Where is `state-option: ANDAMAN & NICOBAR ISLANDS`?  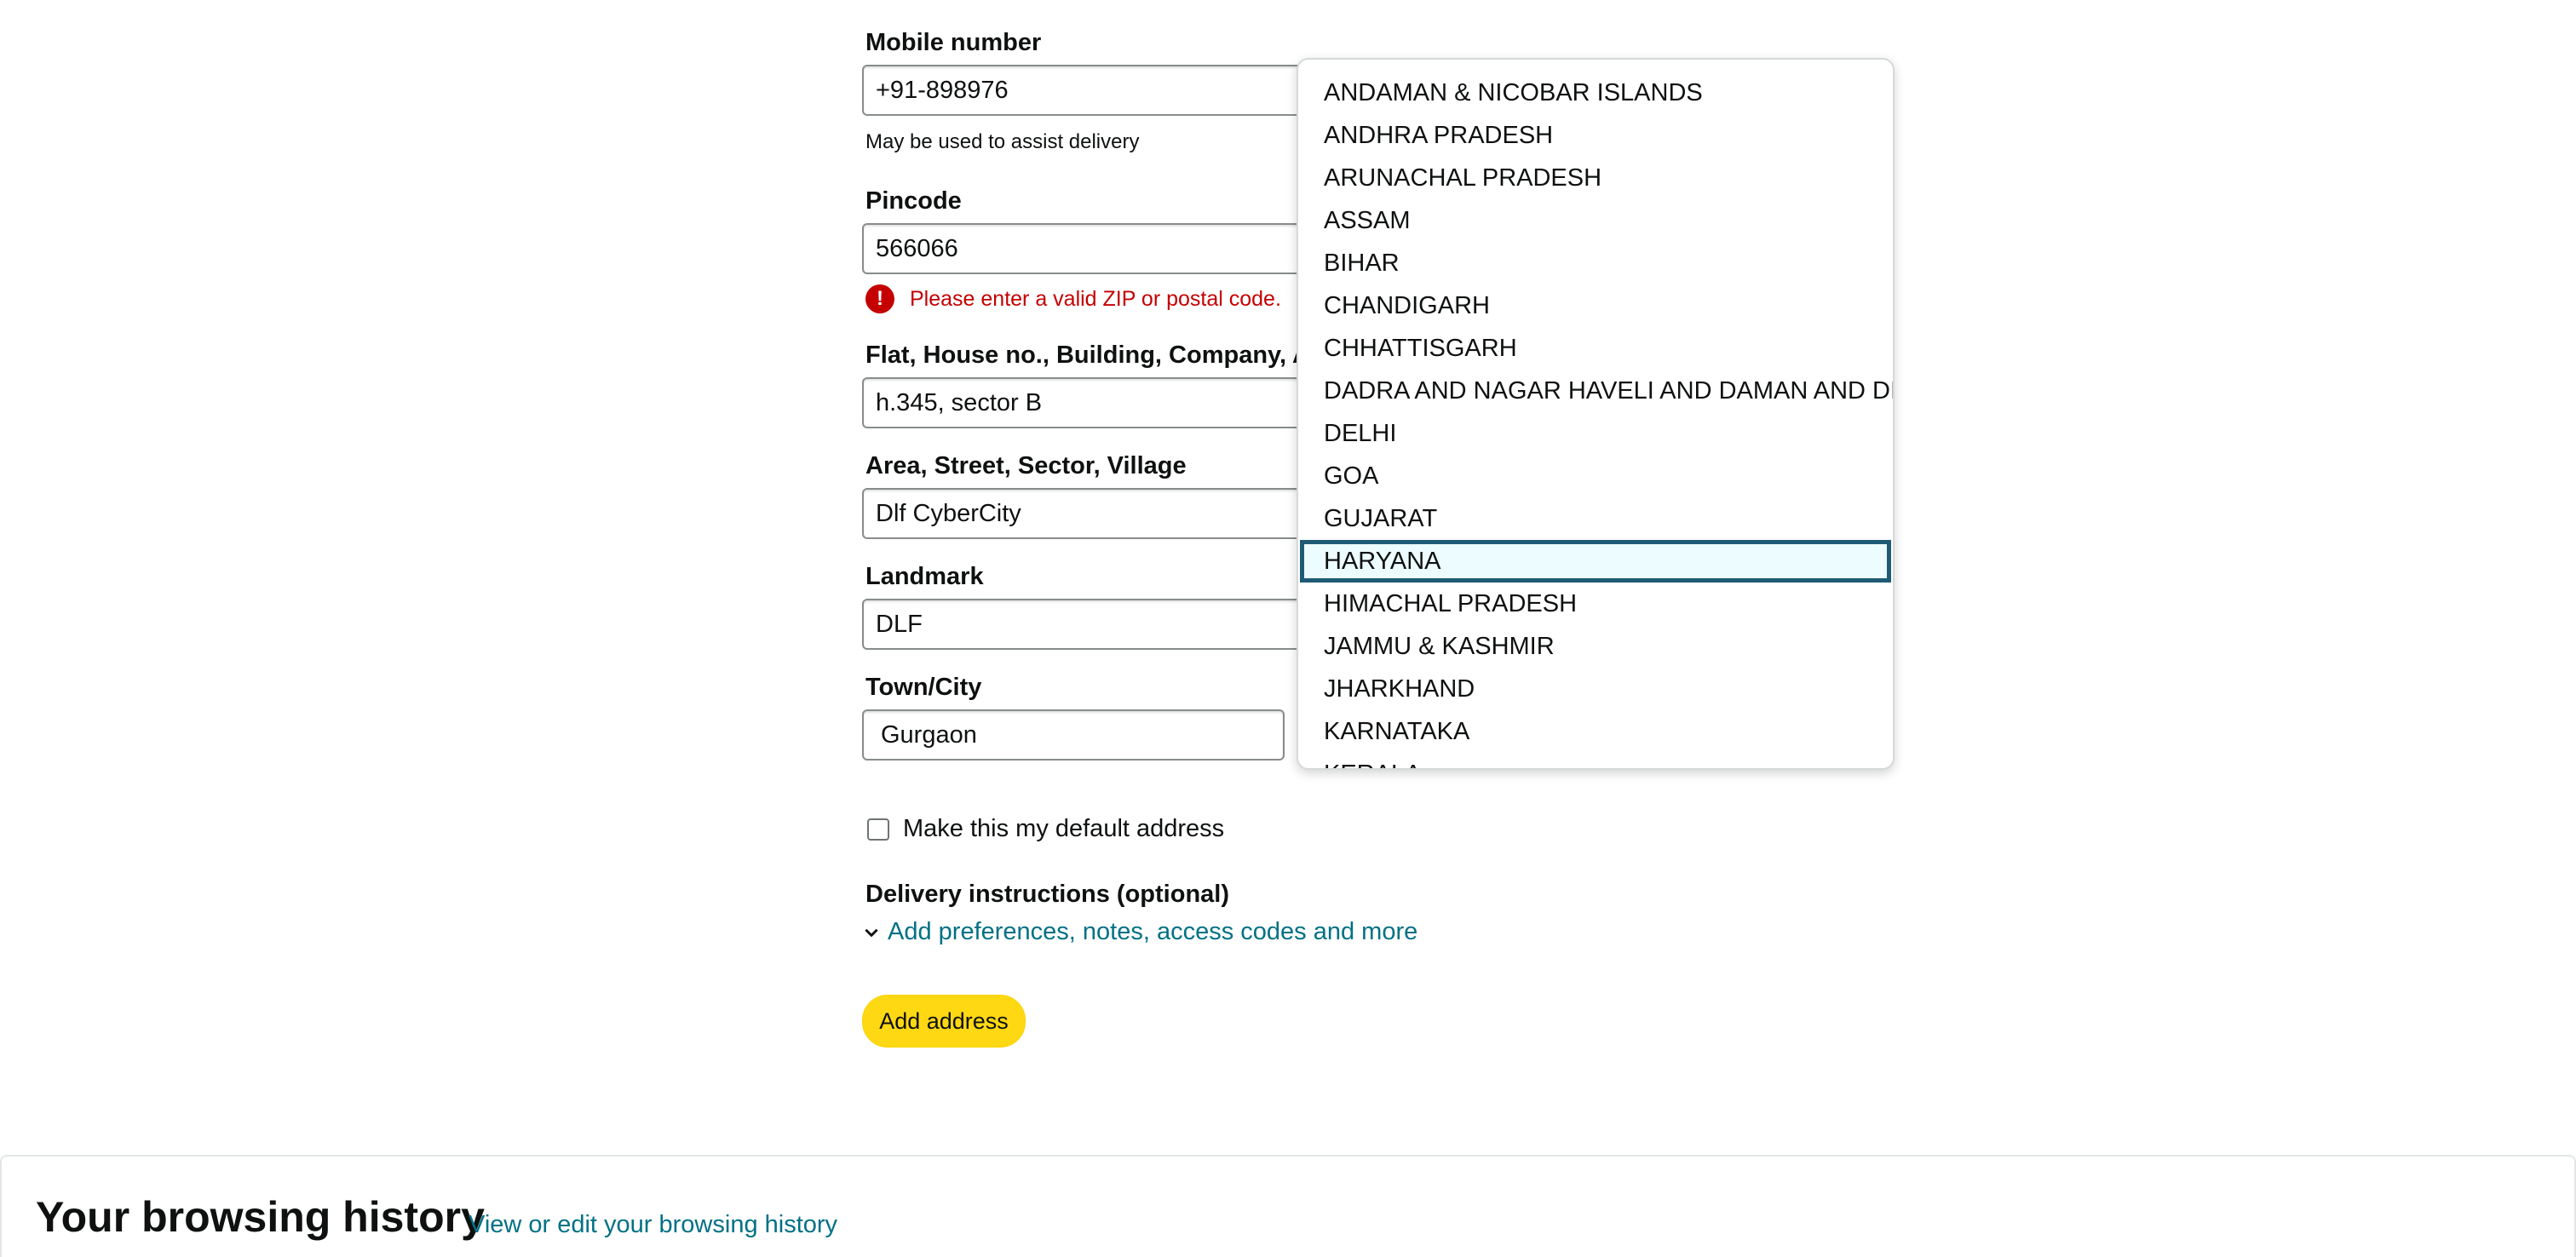
state-option: ANDAMAN & NICOBAR ISLANDS is located at coordinates (1596, 93).